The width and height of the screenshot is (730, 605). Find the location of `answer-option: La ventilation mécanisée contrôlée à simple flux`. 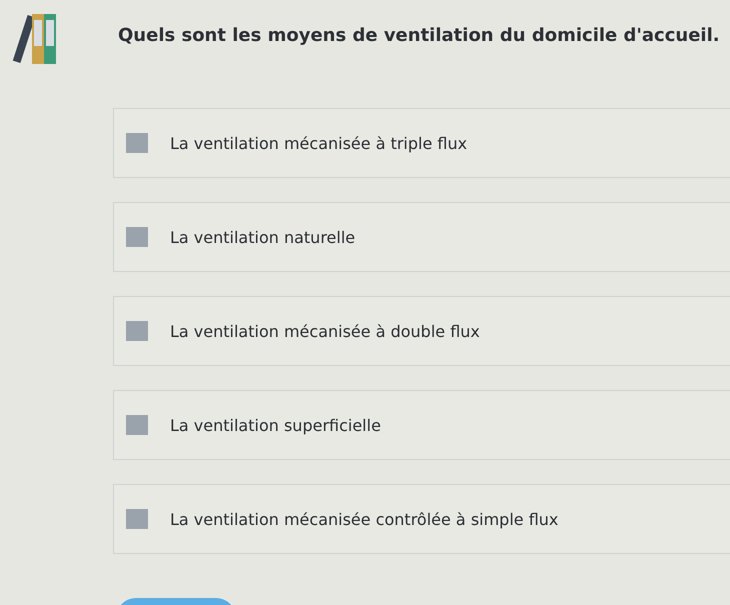

answer-option: La ventilation mécanisée contrôlée à simple flux is located at coordinates (421, 519).